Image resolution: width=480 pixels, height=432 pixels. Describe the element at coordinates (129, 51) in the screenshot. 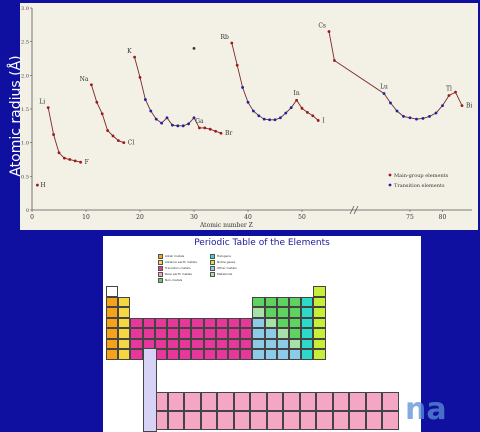

I see `element-label: K` at that location.